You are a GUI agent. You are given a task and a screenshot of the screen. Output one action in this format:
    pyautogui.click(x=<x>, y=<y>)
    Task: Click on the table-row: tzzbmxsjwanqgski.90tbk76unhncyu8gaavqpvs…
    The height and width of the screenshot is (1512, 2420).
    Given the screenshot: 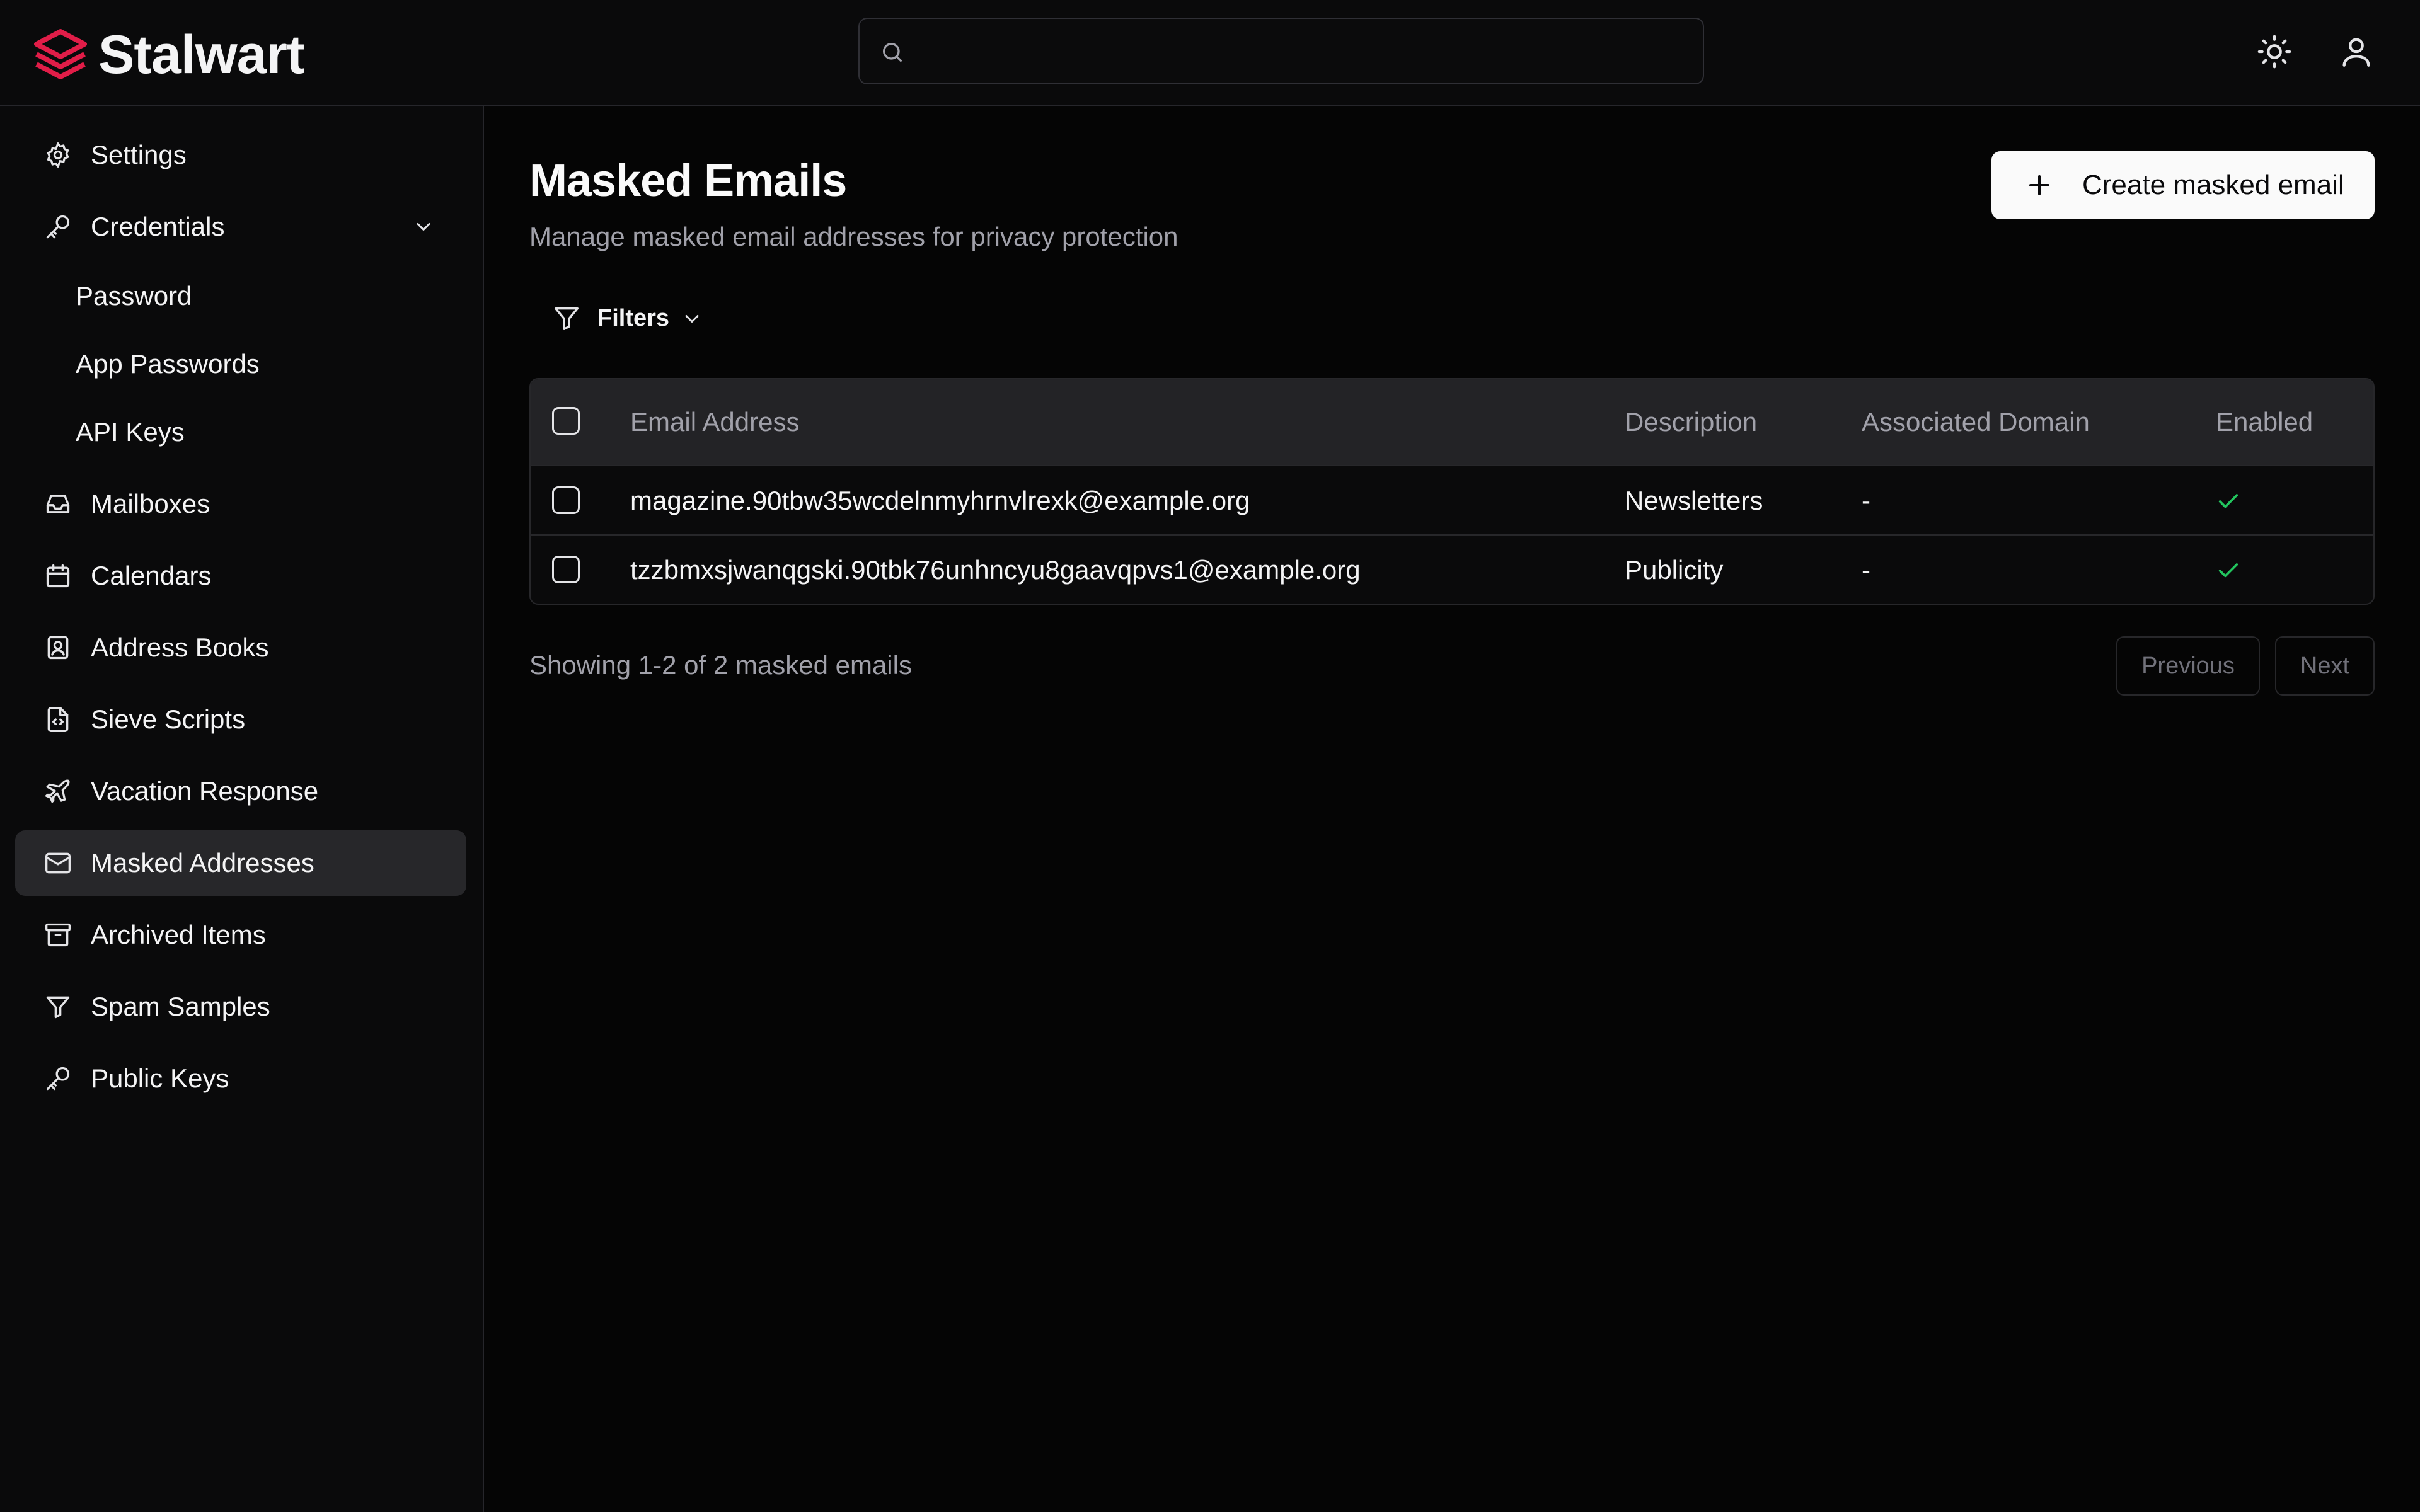 What is the action you would take?
    pyautogui.click(x=1452, y=569)
    